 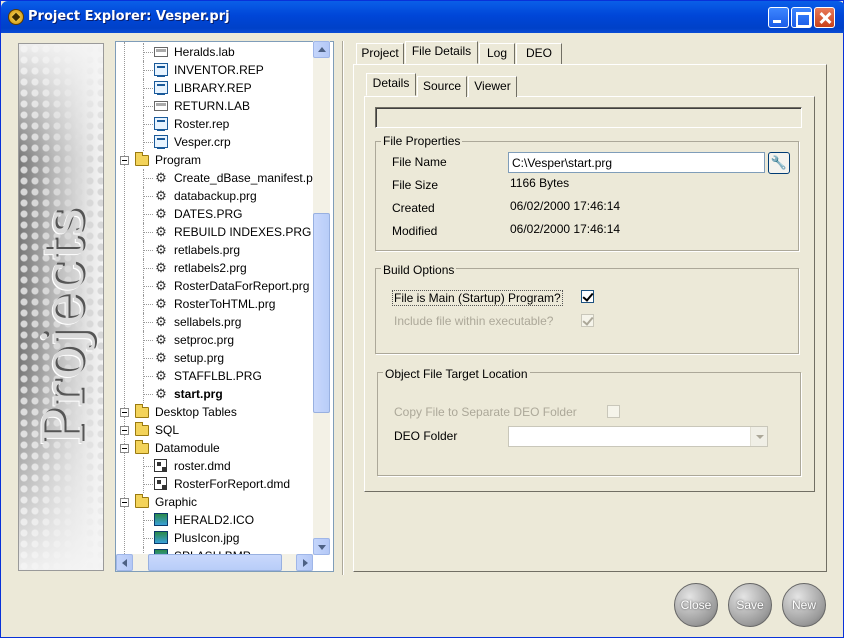 What do you see at coordinates (161, 106) in the screenshot?
I see `lab-file-icon` at bounding box center [161, 106].